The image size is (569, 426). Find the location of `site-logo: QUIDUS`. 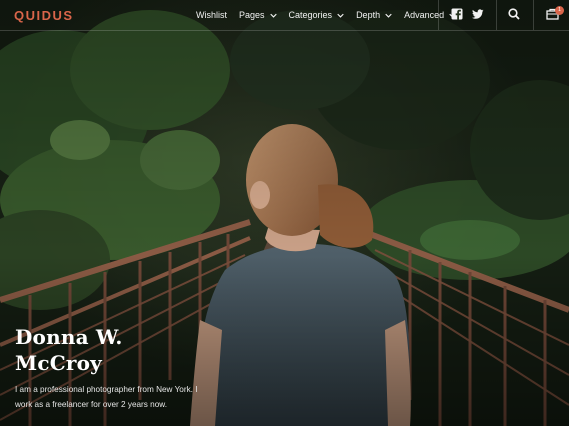

site-logo: QUIDUS is located at coordinates (44, 15).